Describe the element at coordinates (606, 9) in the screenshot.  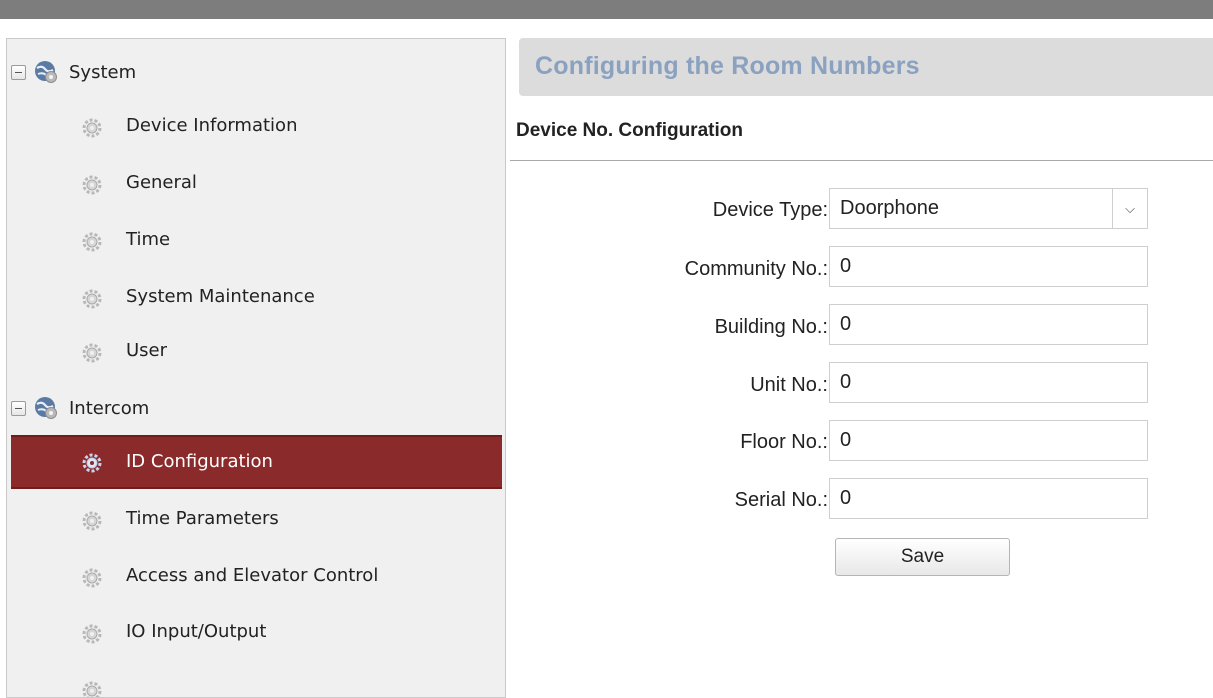
I see `window-top-bar` at that location.